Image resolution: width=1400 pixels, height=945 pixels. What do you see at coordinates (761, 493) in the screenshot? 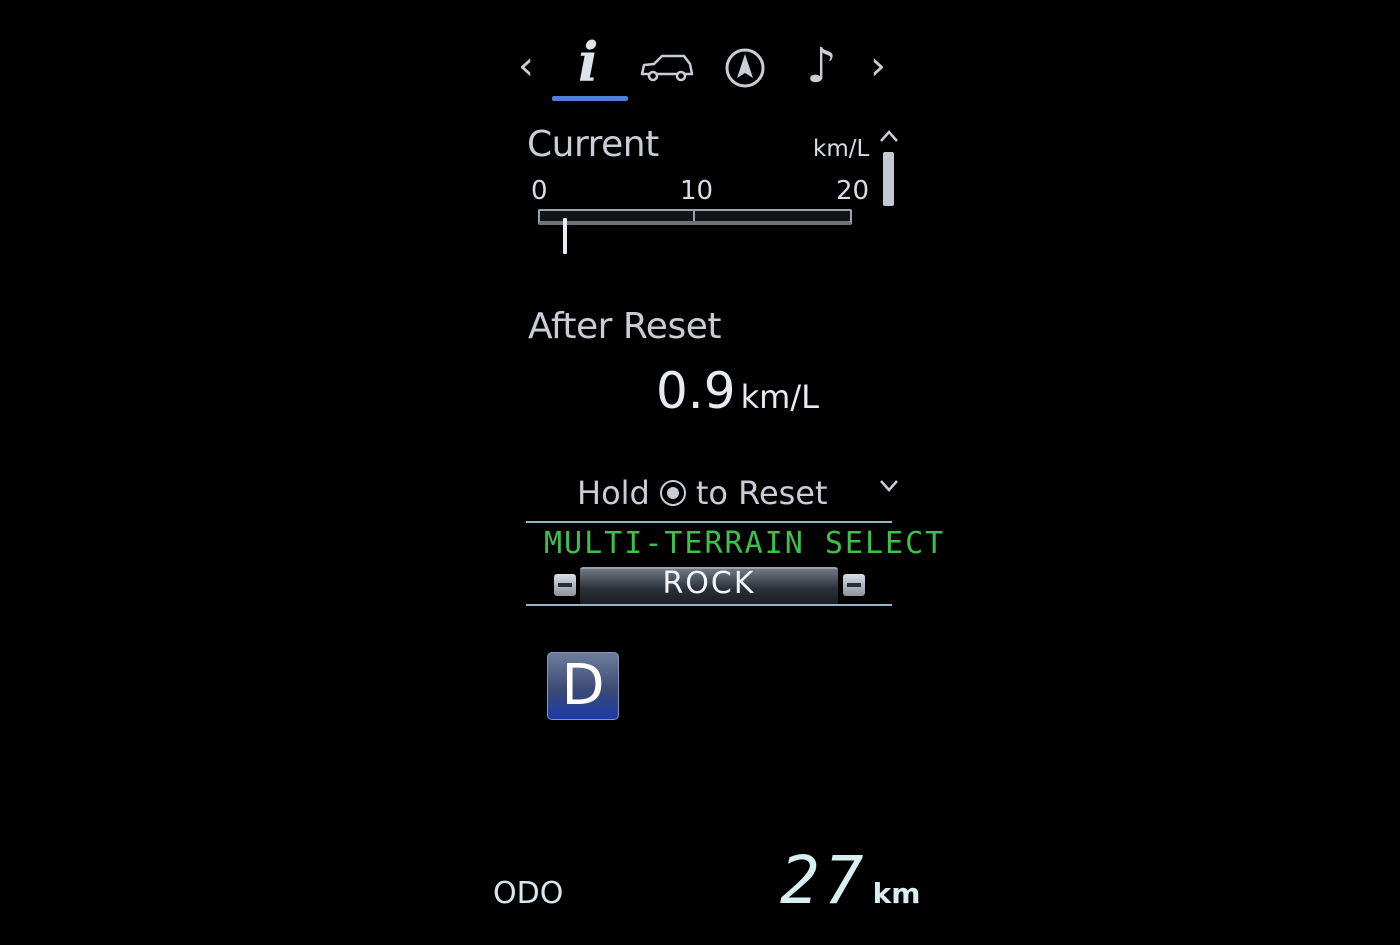
I see `reset-hint-after: to Reset` at bounding box center [761, 493].